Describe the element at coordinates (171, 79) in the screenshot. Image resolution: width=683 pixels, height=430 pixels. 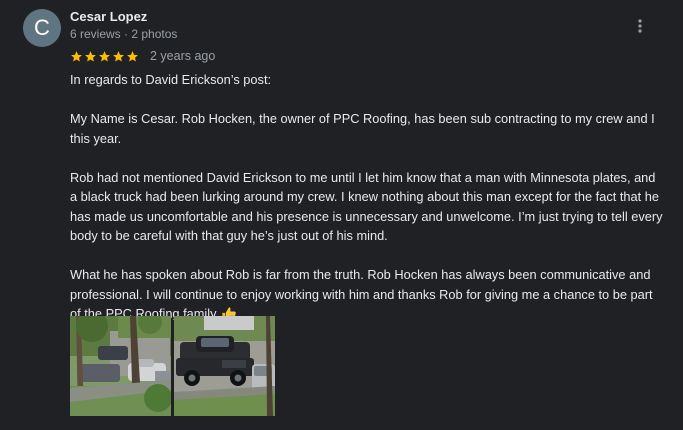
I see `review-paragraph: In regards to David Erickson’s post:` at that location.